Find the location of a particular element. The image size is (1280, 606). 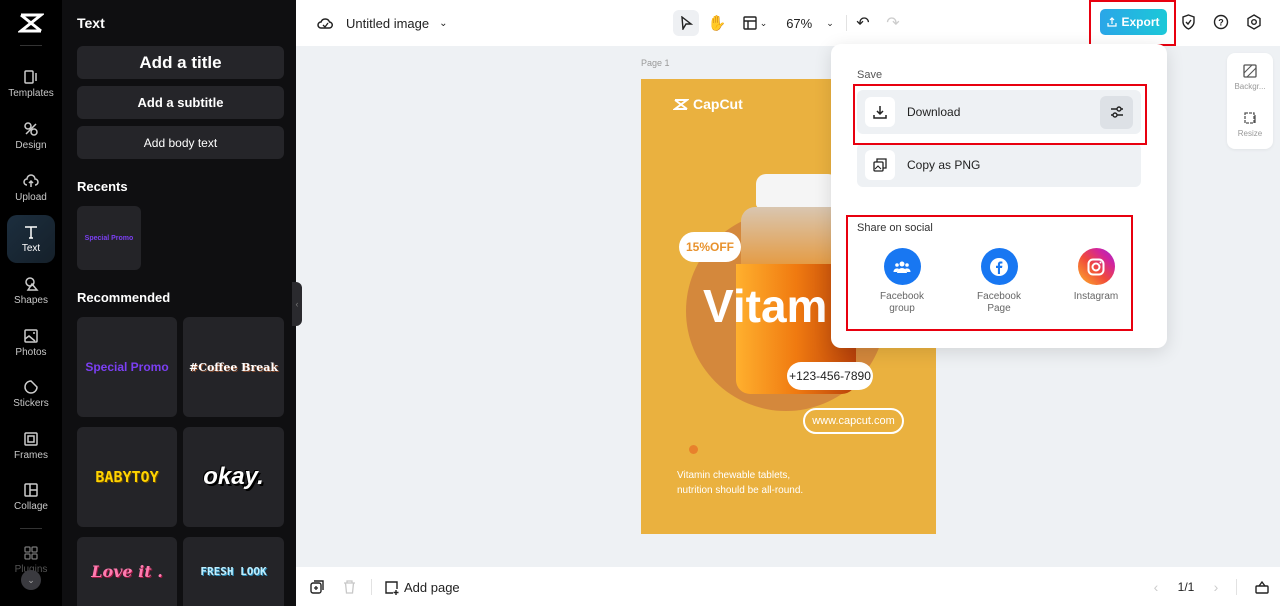

doc-title: Untitled image is located at coordinates (388, 23).